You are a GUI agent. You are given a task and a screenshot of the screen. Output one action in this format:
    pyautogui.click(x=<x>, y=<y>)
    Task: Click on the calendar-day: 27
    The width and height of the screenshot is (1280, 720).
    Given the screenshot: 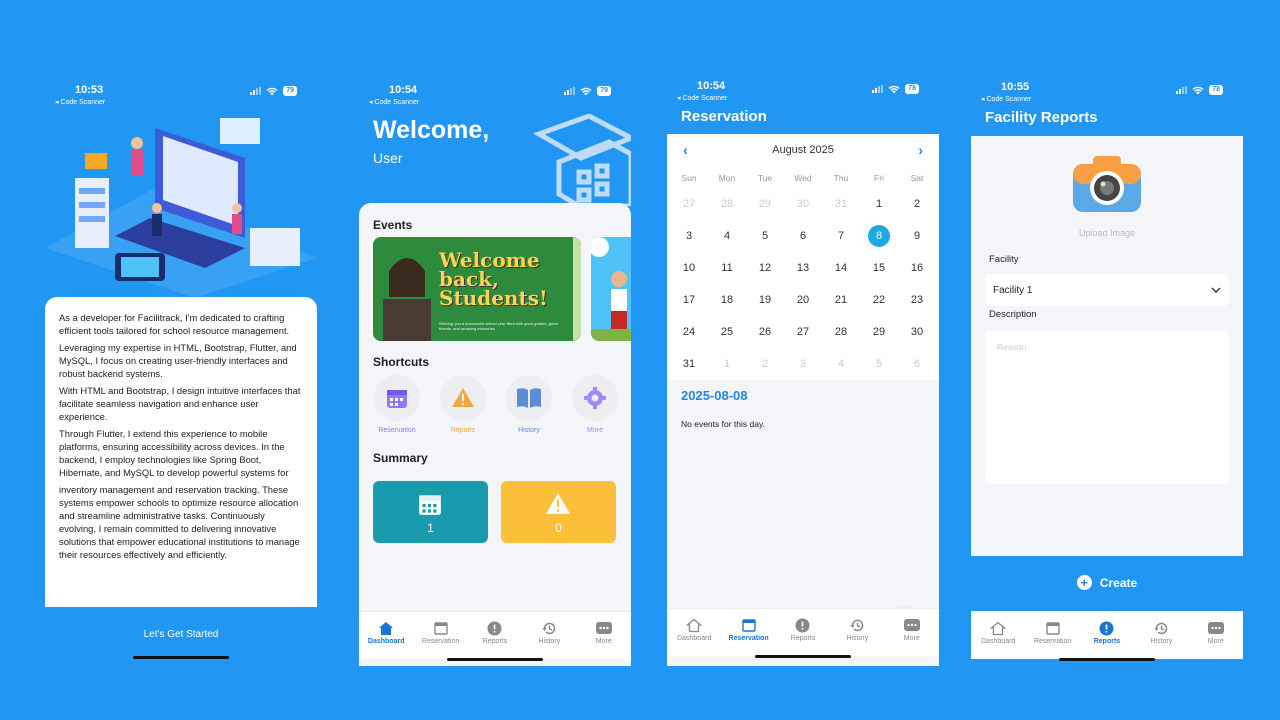 What is the action you would take?
    pyautogui.click(x=803, y=332)
    